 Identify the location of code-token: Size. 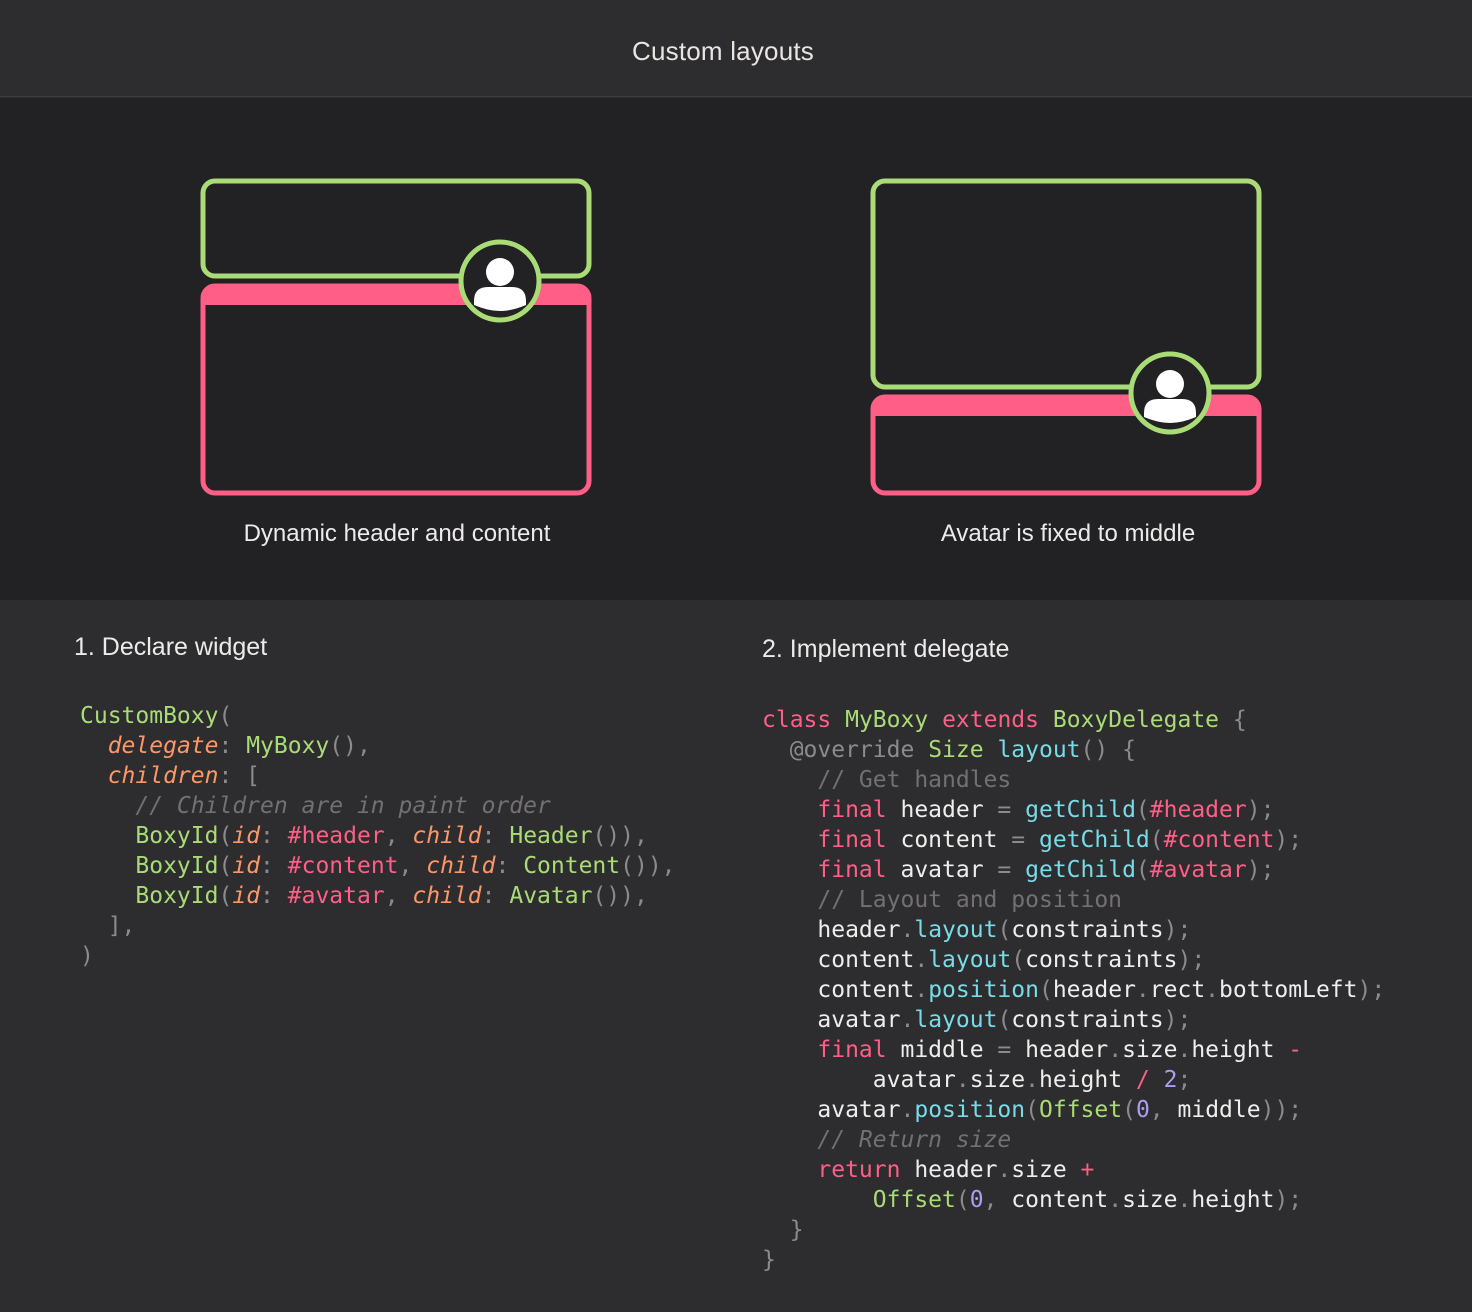
(956, 750).